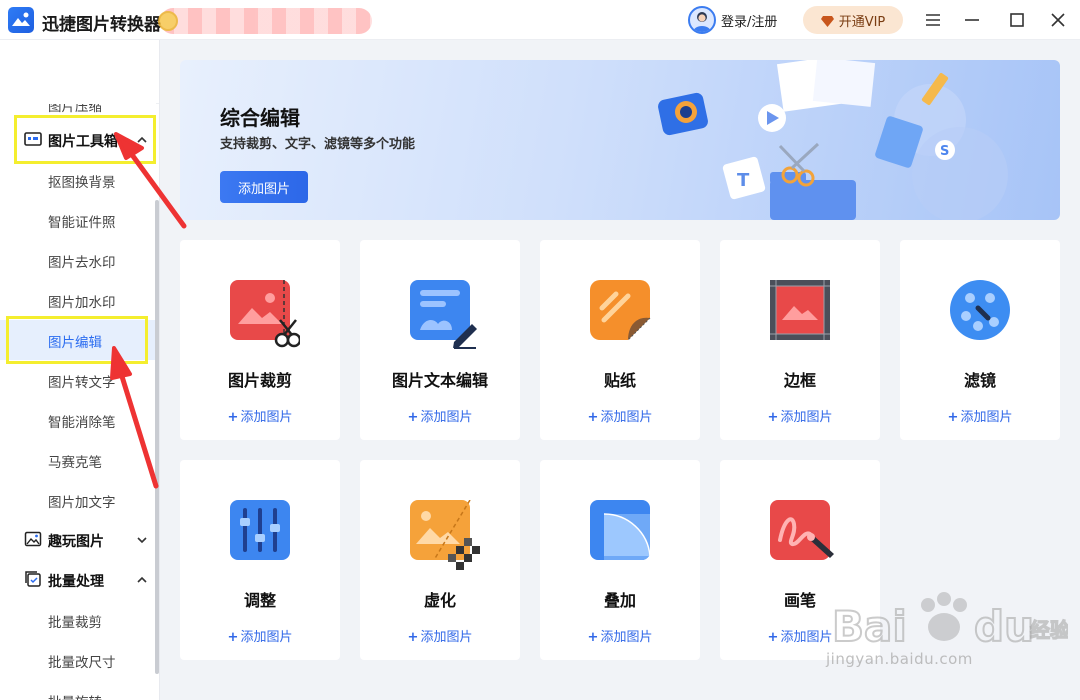  What do you see at coordinates (862, 22) in the screenshot?
I see `vip-label: 开通VIP` at bounding box center [862, 22].